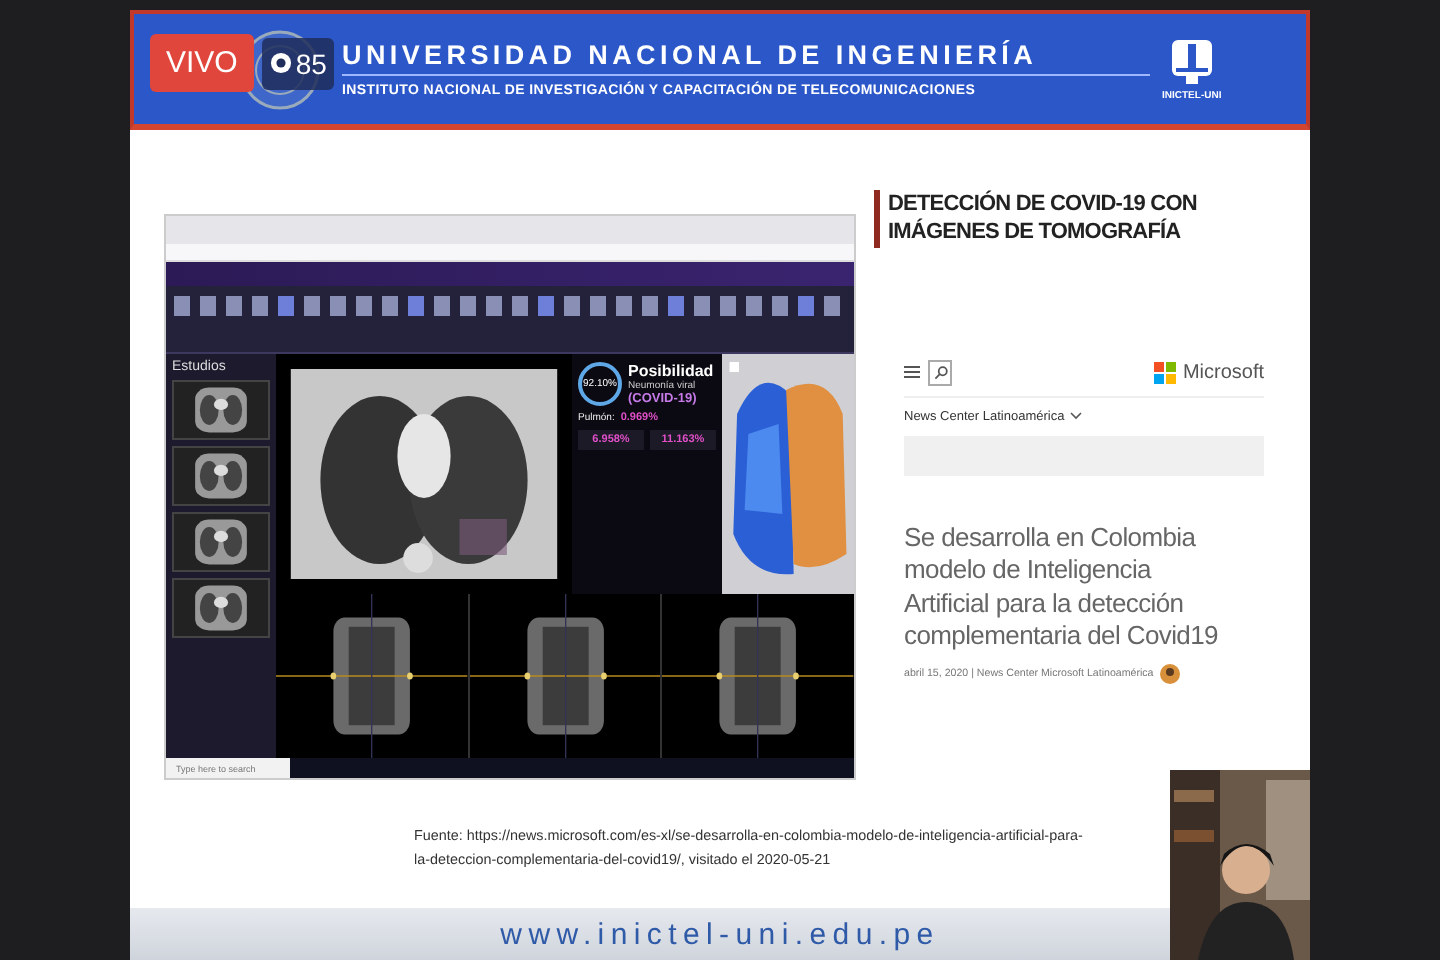  I want to click on slide-title: DETECCIÓN DE COVID-19 CON IMÁGENES DE TOMOGRAFÍA, so click(1084, 219).